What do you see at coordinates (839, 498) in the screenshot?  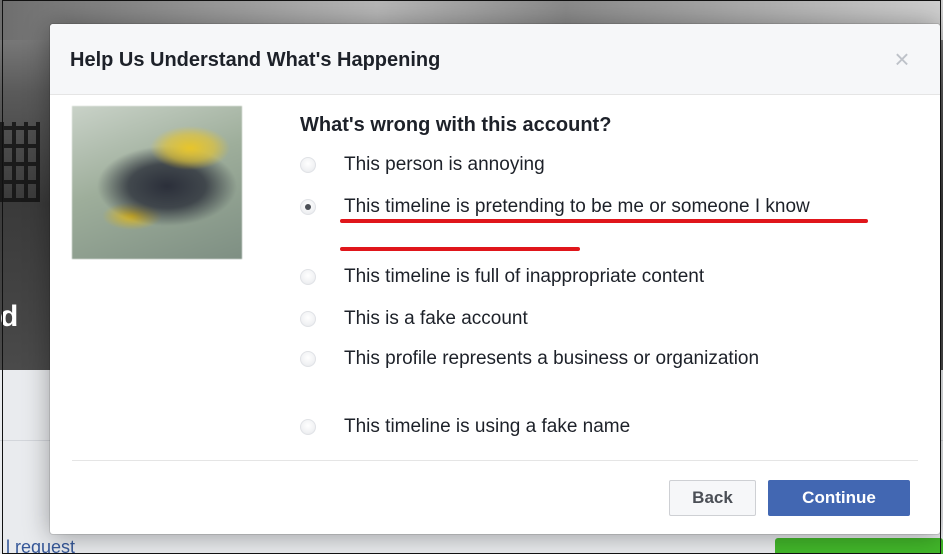 I see `continue-button: Continue` at bounding box center [839, 498].